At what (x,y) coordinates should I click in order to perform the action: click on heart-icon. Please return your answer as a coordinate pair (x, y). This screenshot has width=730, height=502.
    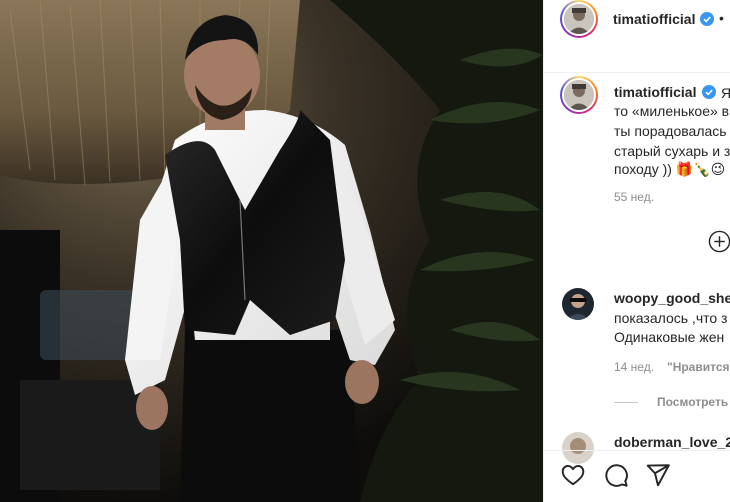
    Looking at the image, I should click on (573, 475).